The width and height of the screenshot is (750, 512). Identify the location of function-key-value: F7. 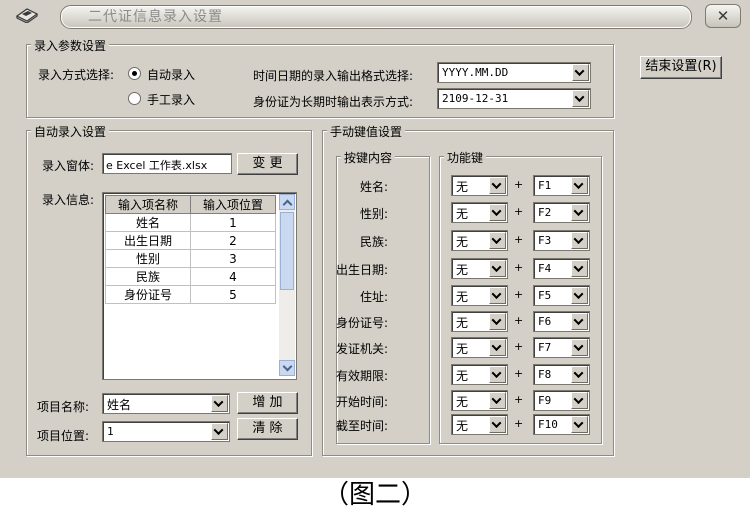
(545, 347).